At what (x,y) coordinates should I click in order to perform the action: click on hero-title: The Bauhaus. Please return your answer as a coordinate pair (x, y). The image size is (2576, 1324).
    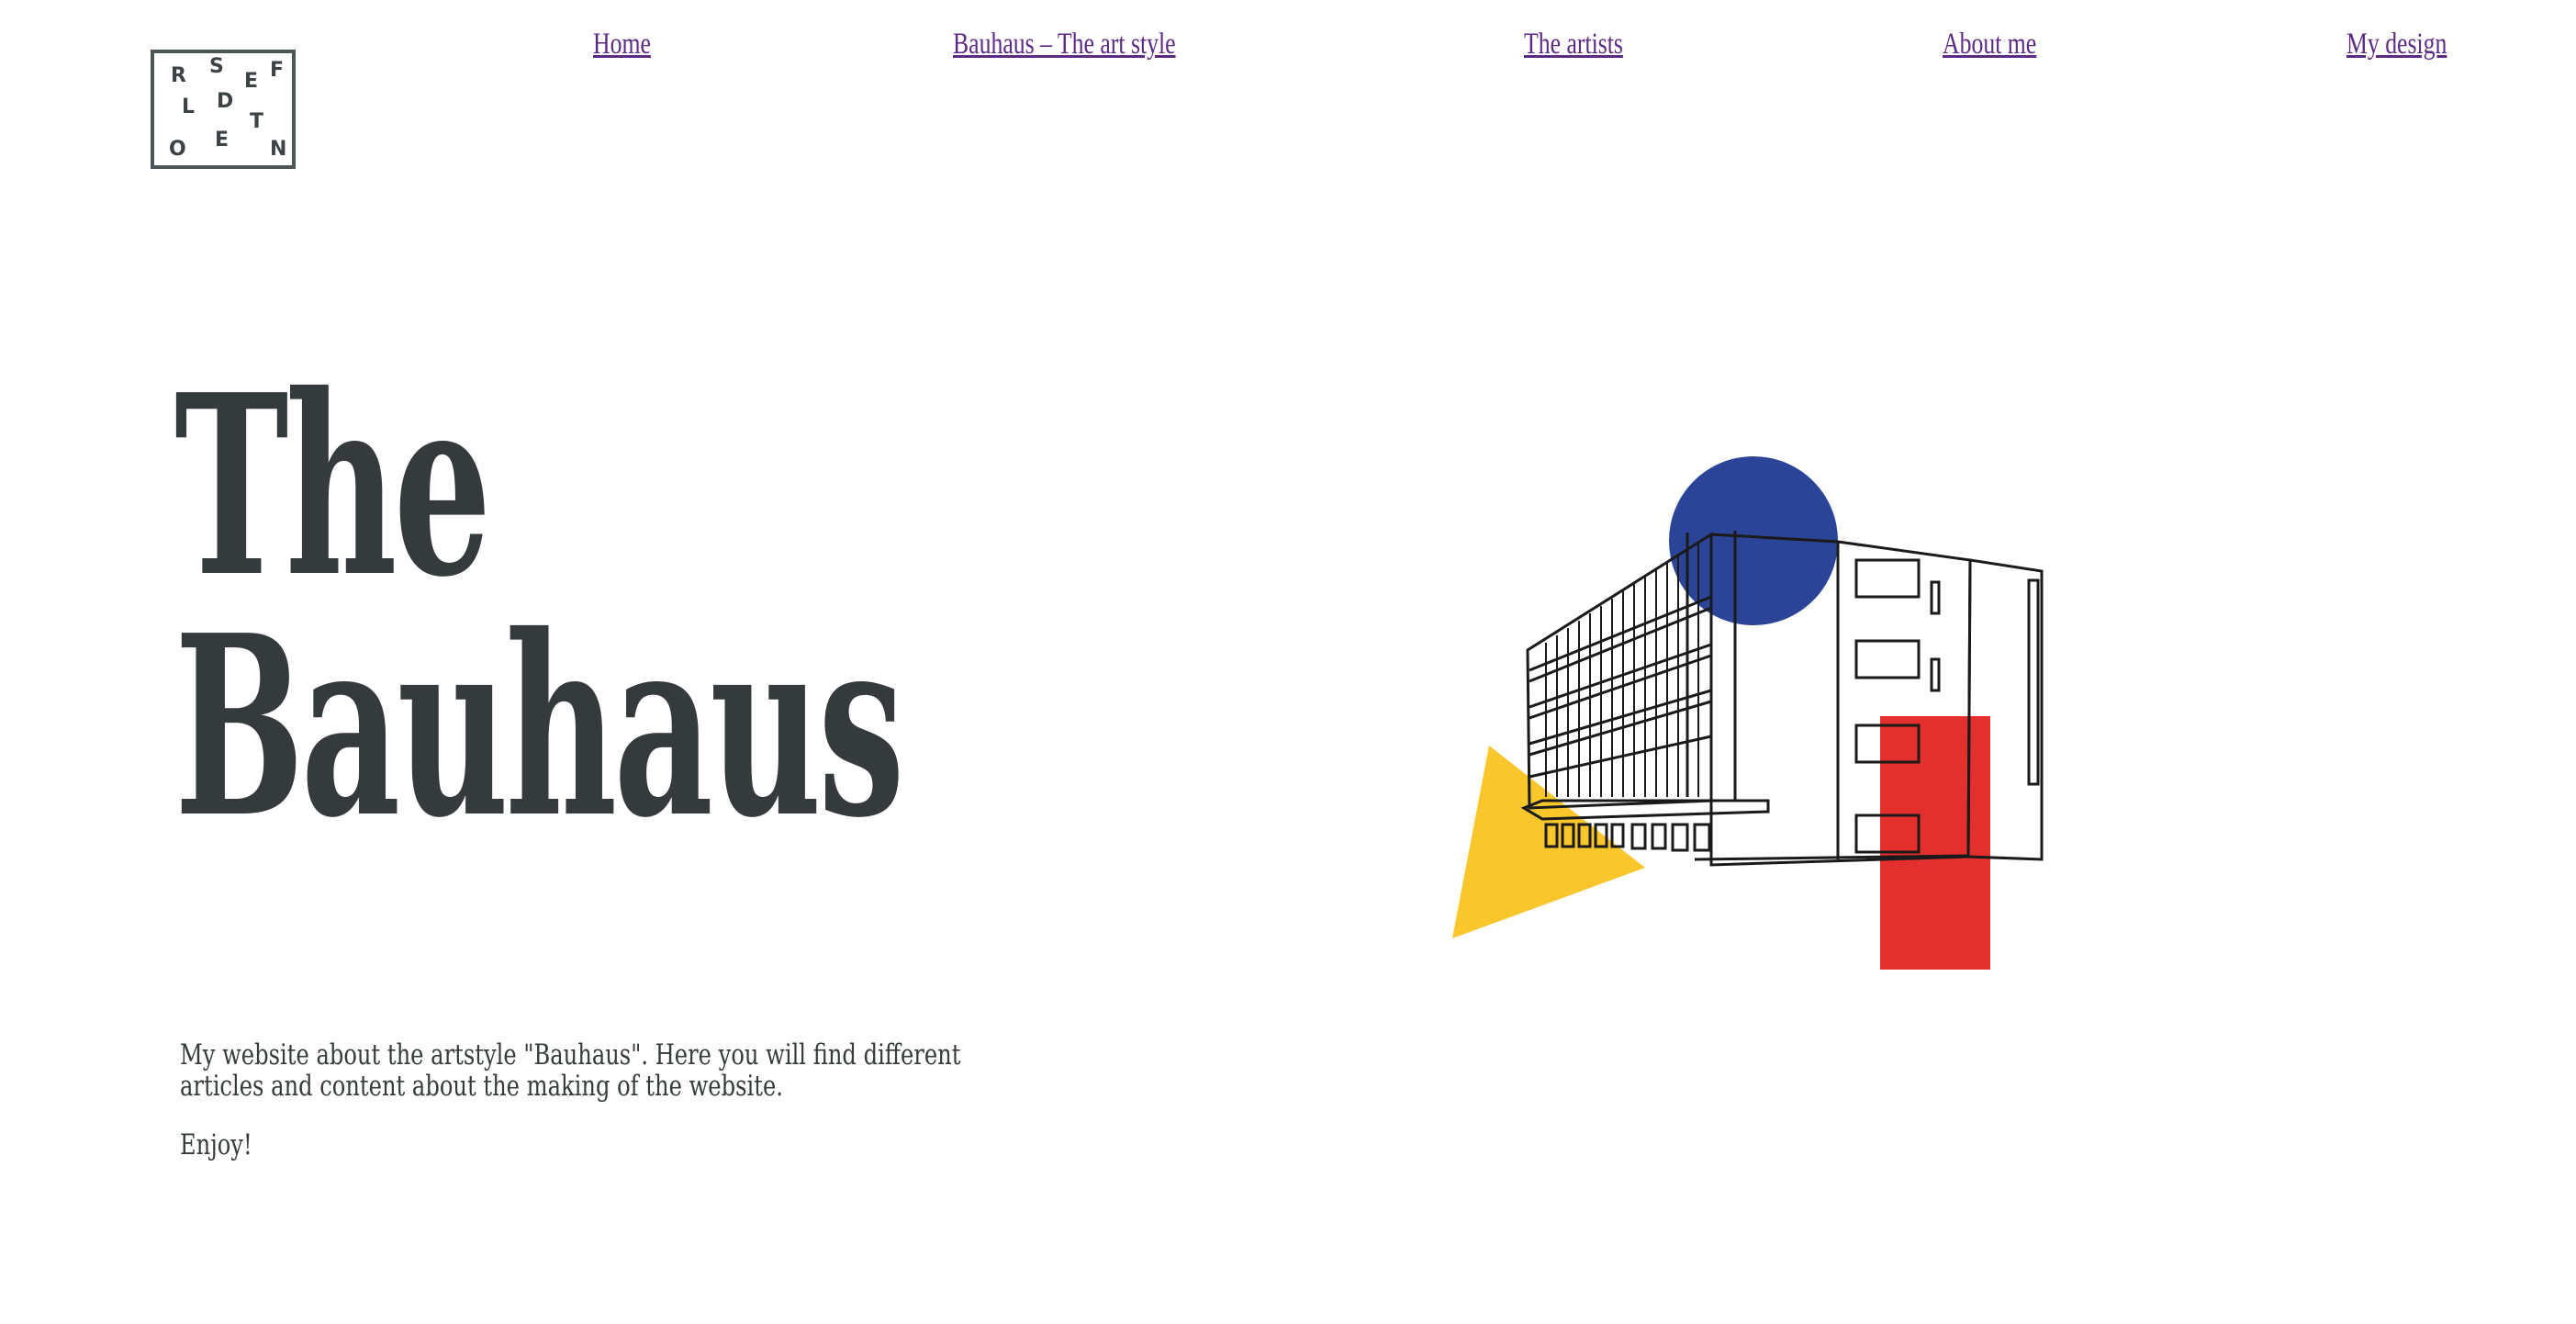
    Looking at the image, I should click on (539, 606).